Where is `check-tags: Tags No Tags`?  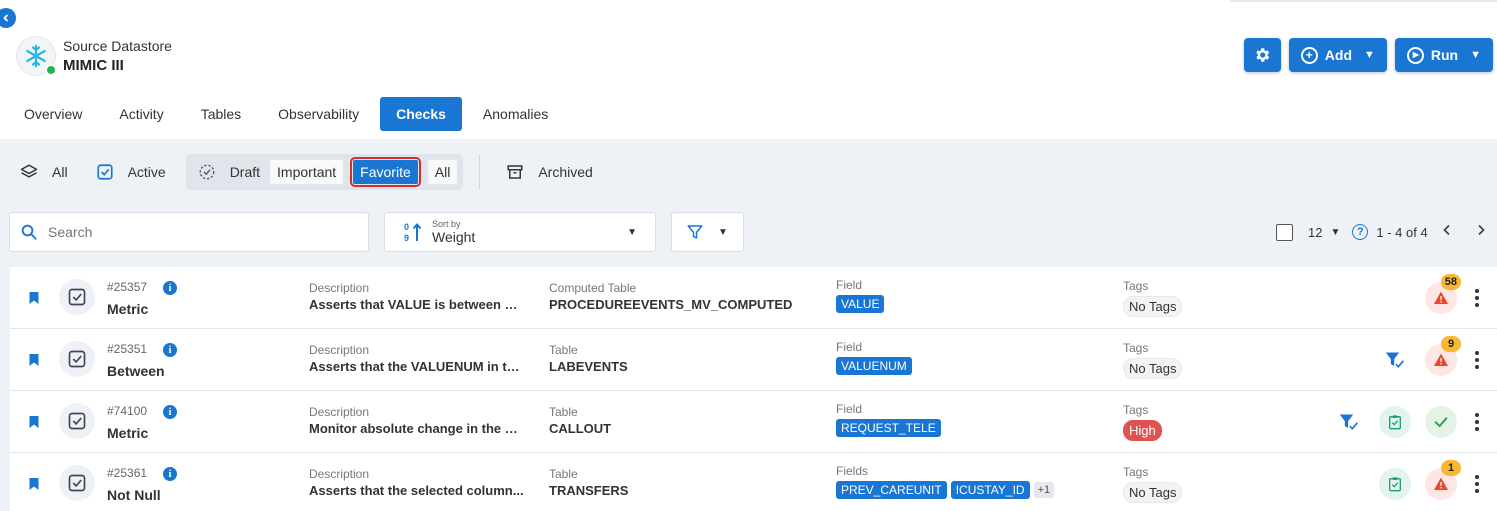
check-tags: Tags No Tags is located at coordinates (1153, 298).